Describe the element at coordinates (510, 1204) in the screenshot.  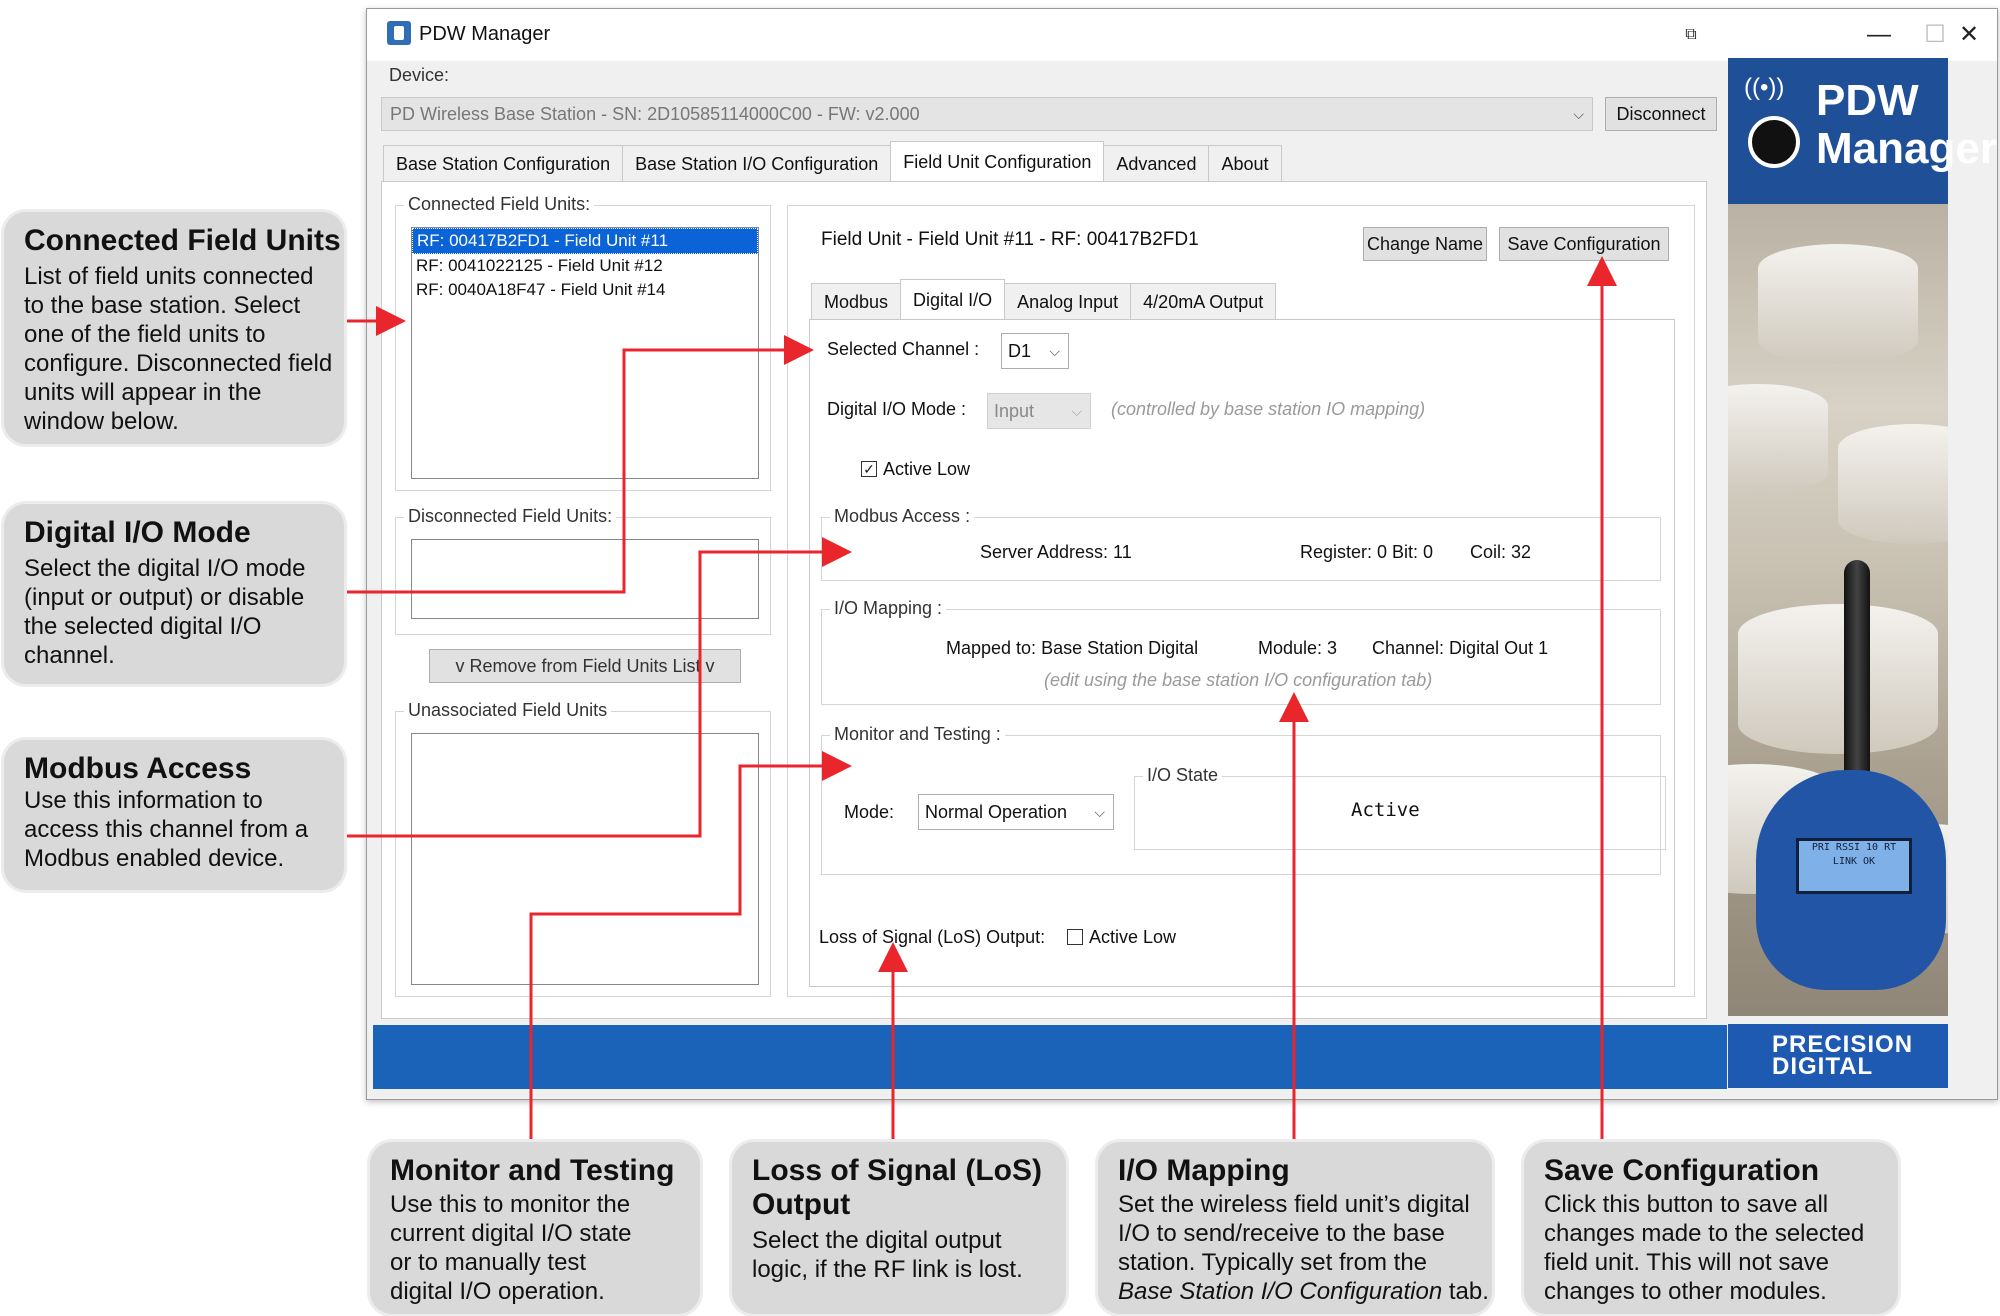
I see `callout-line: Use this to monitor the` at that location.